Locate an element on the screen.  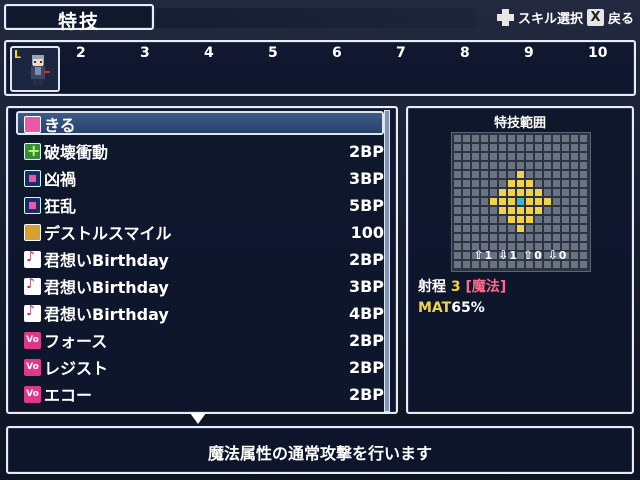
x-button-icon: X is located at coordinates (595, 17).